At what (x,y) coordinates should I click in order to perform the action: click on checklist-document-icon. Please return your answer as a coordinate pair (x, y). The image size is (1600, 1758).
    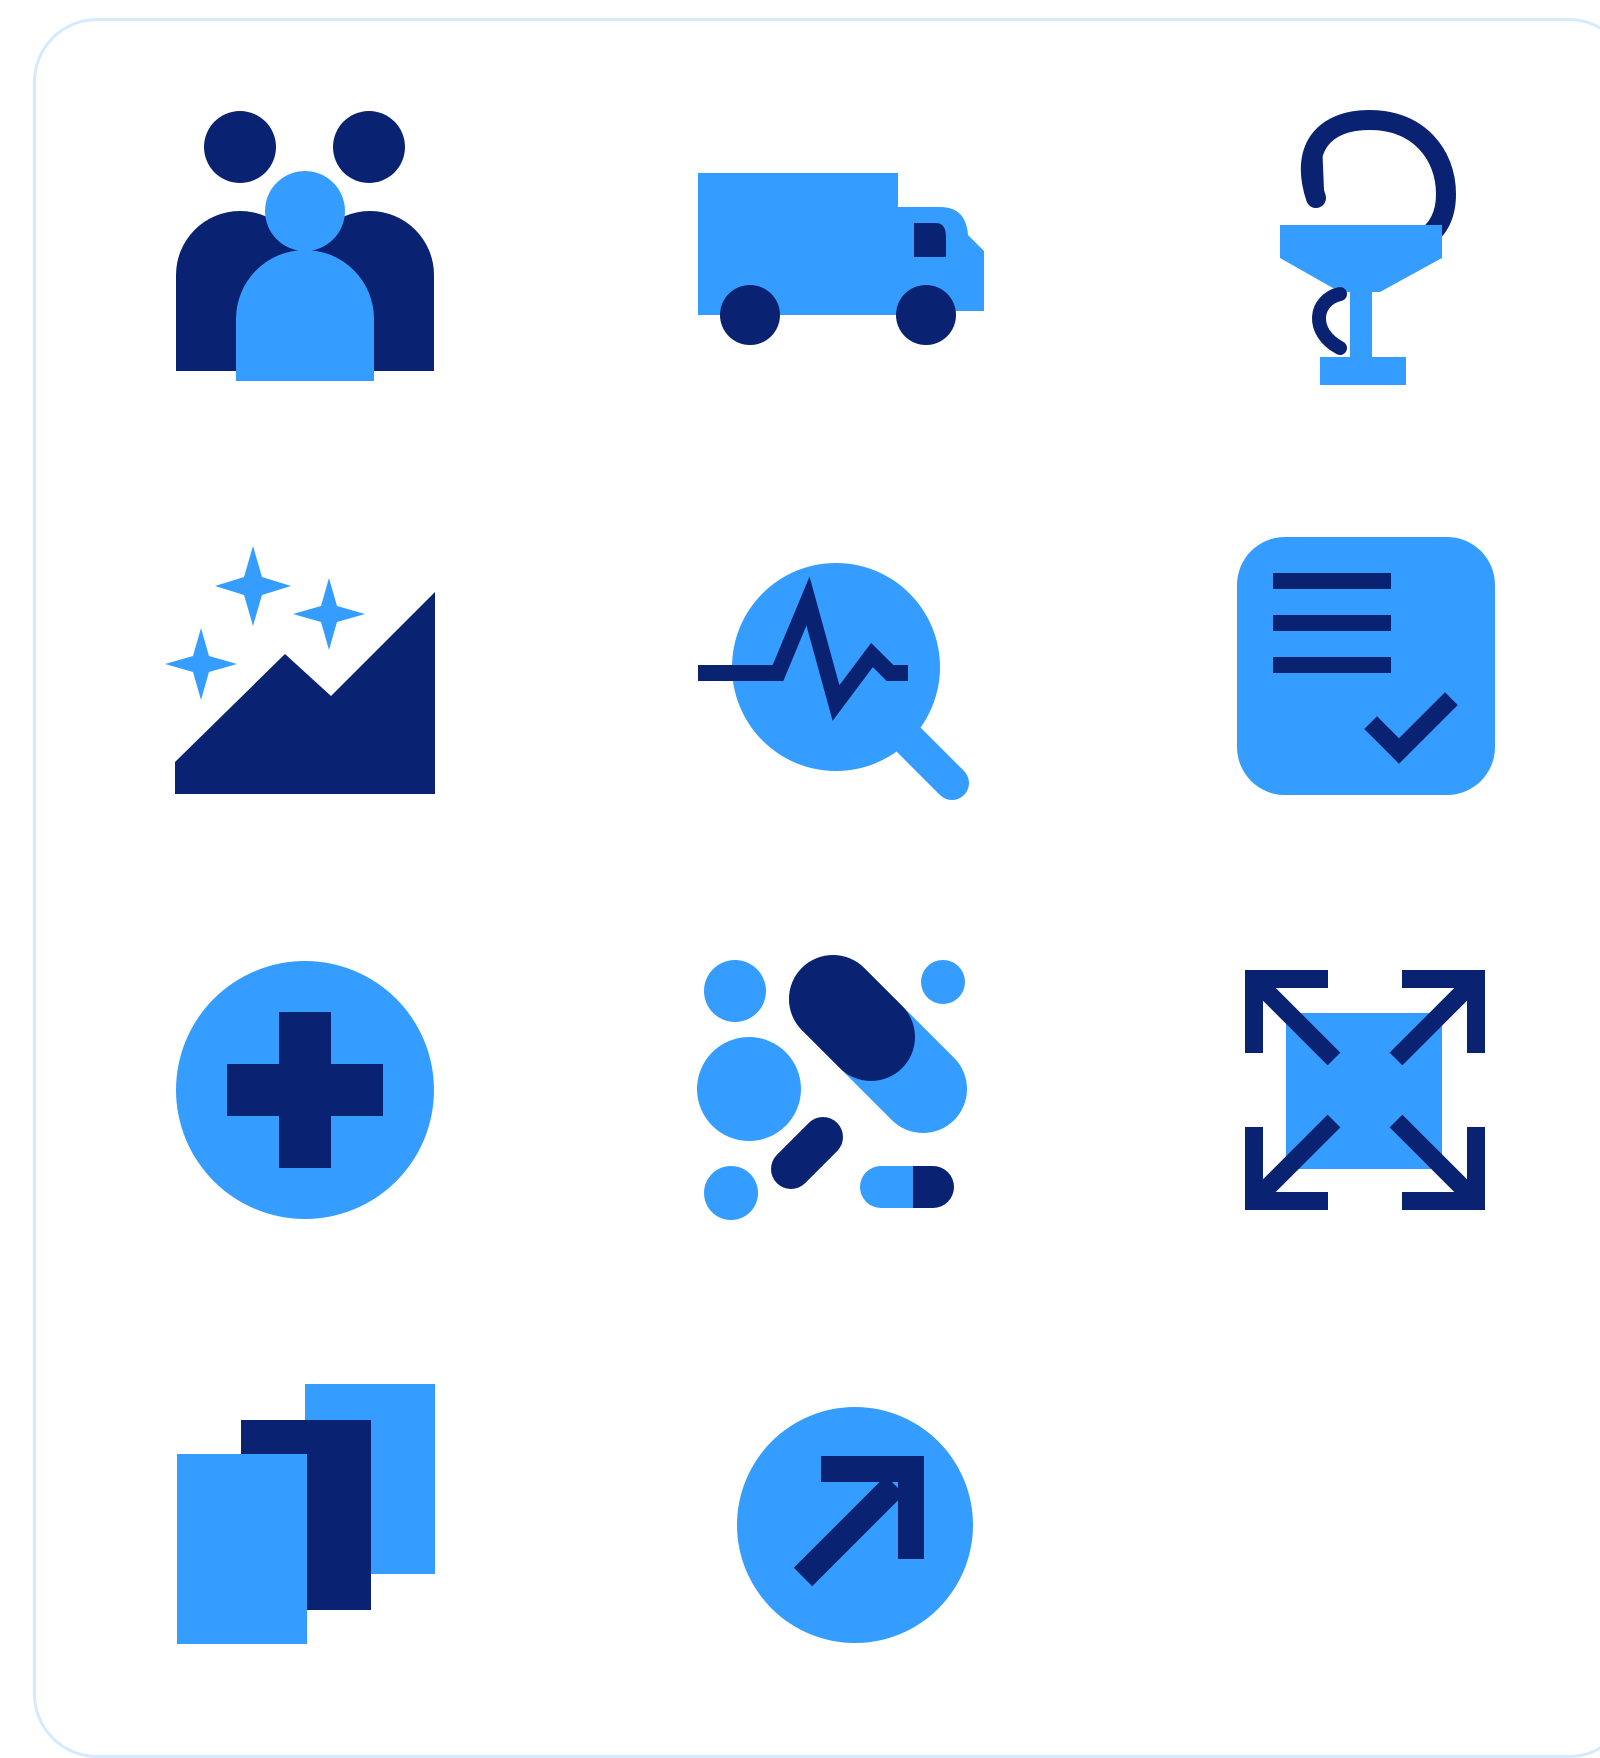
    Looking at the image, I should click on (1366, 666).